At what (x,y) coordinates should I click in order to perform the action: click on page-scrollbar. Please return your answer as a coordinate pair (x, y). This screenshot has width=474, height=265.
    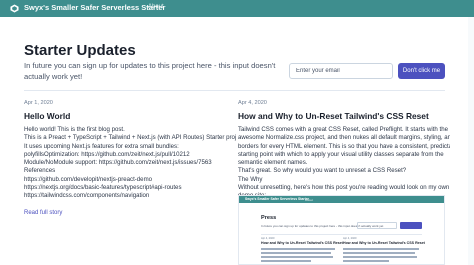
    Looking at the image, I should click on (471, 141).